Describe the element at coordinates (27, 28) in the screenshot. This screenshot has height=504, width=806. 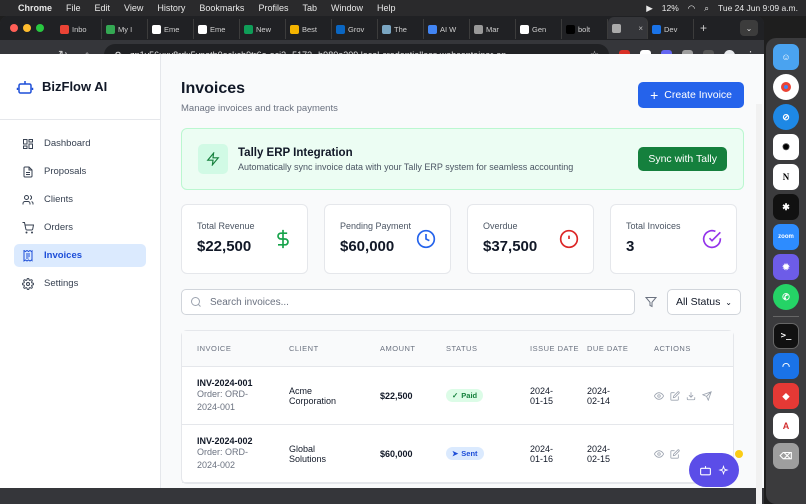
I see `minimize-window-button` at that location.